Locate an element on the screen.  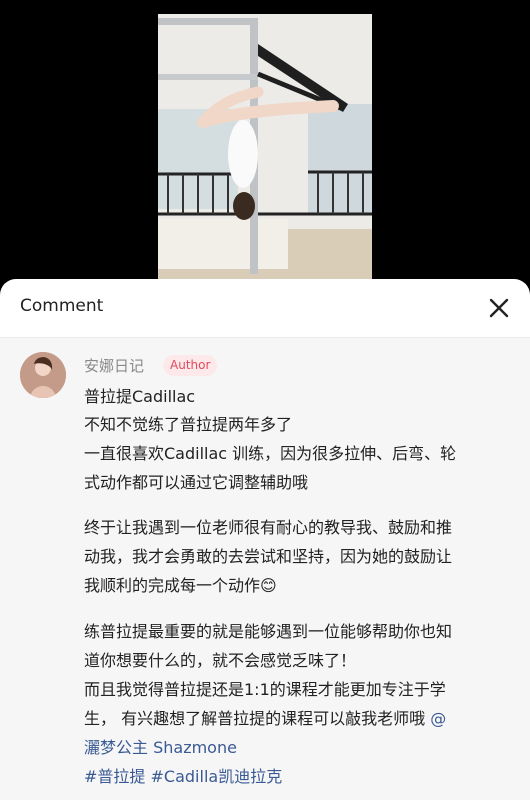
comment-line: 不知不觉练了普拉提两年多了 is located at coordinates (188, 424).